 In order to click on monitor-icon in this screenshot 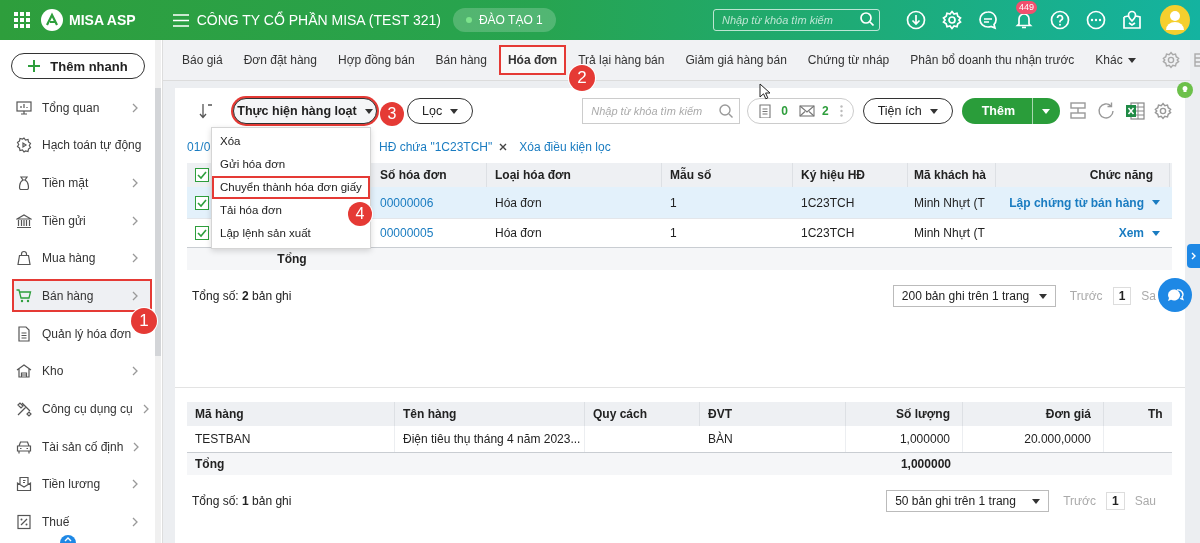, I will do `click(24, 107)`.